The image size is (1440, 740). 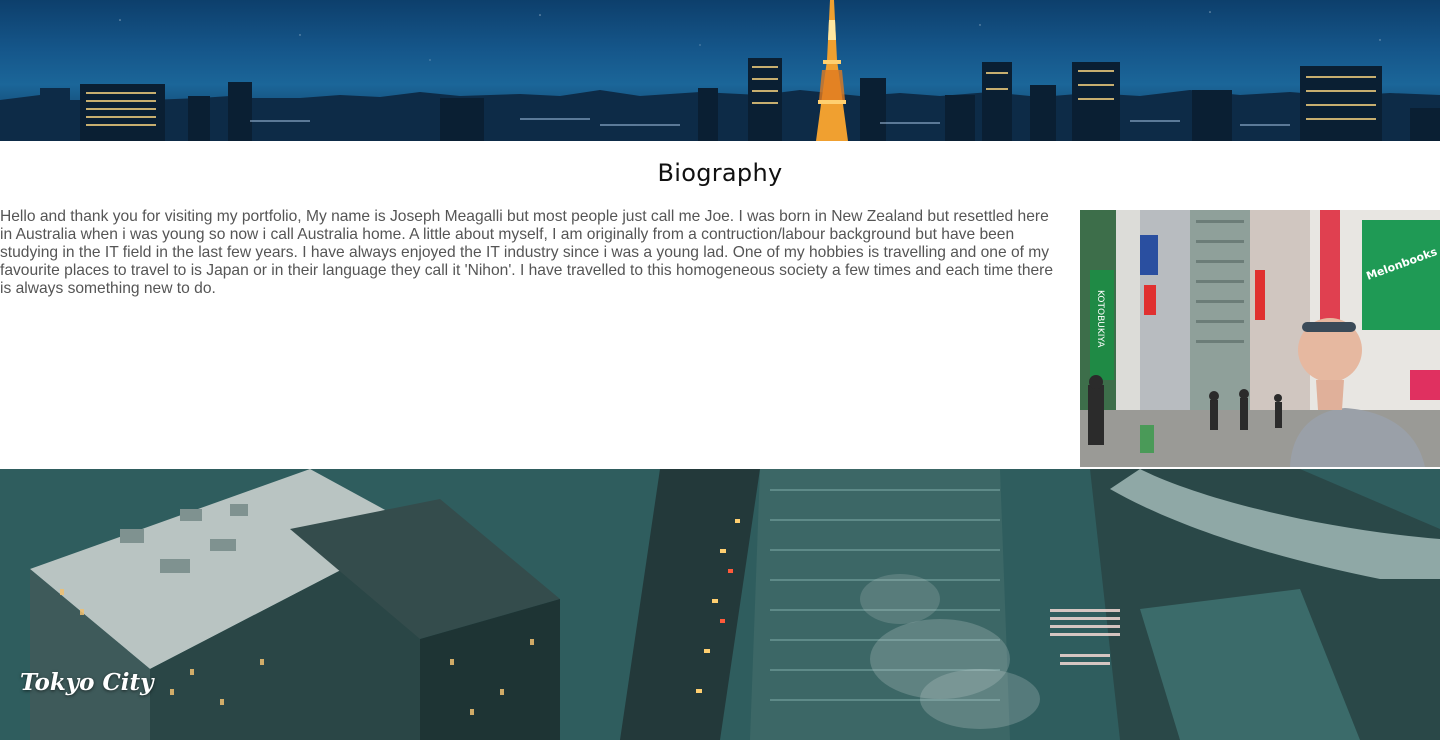 I want to click on sign-kotobukiya: KOTOBUKIYA, so click(x=1100, y=319).